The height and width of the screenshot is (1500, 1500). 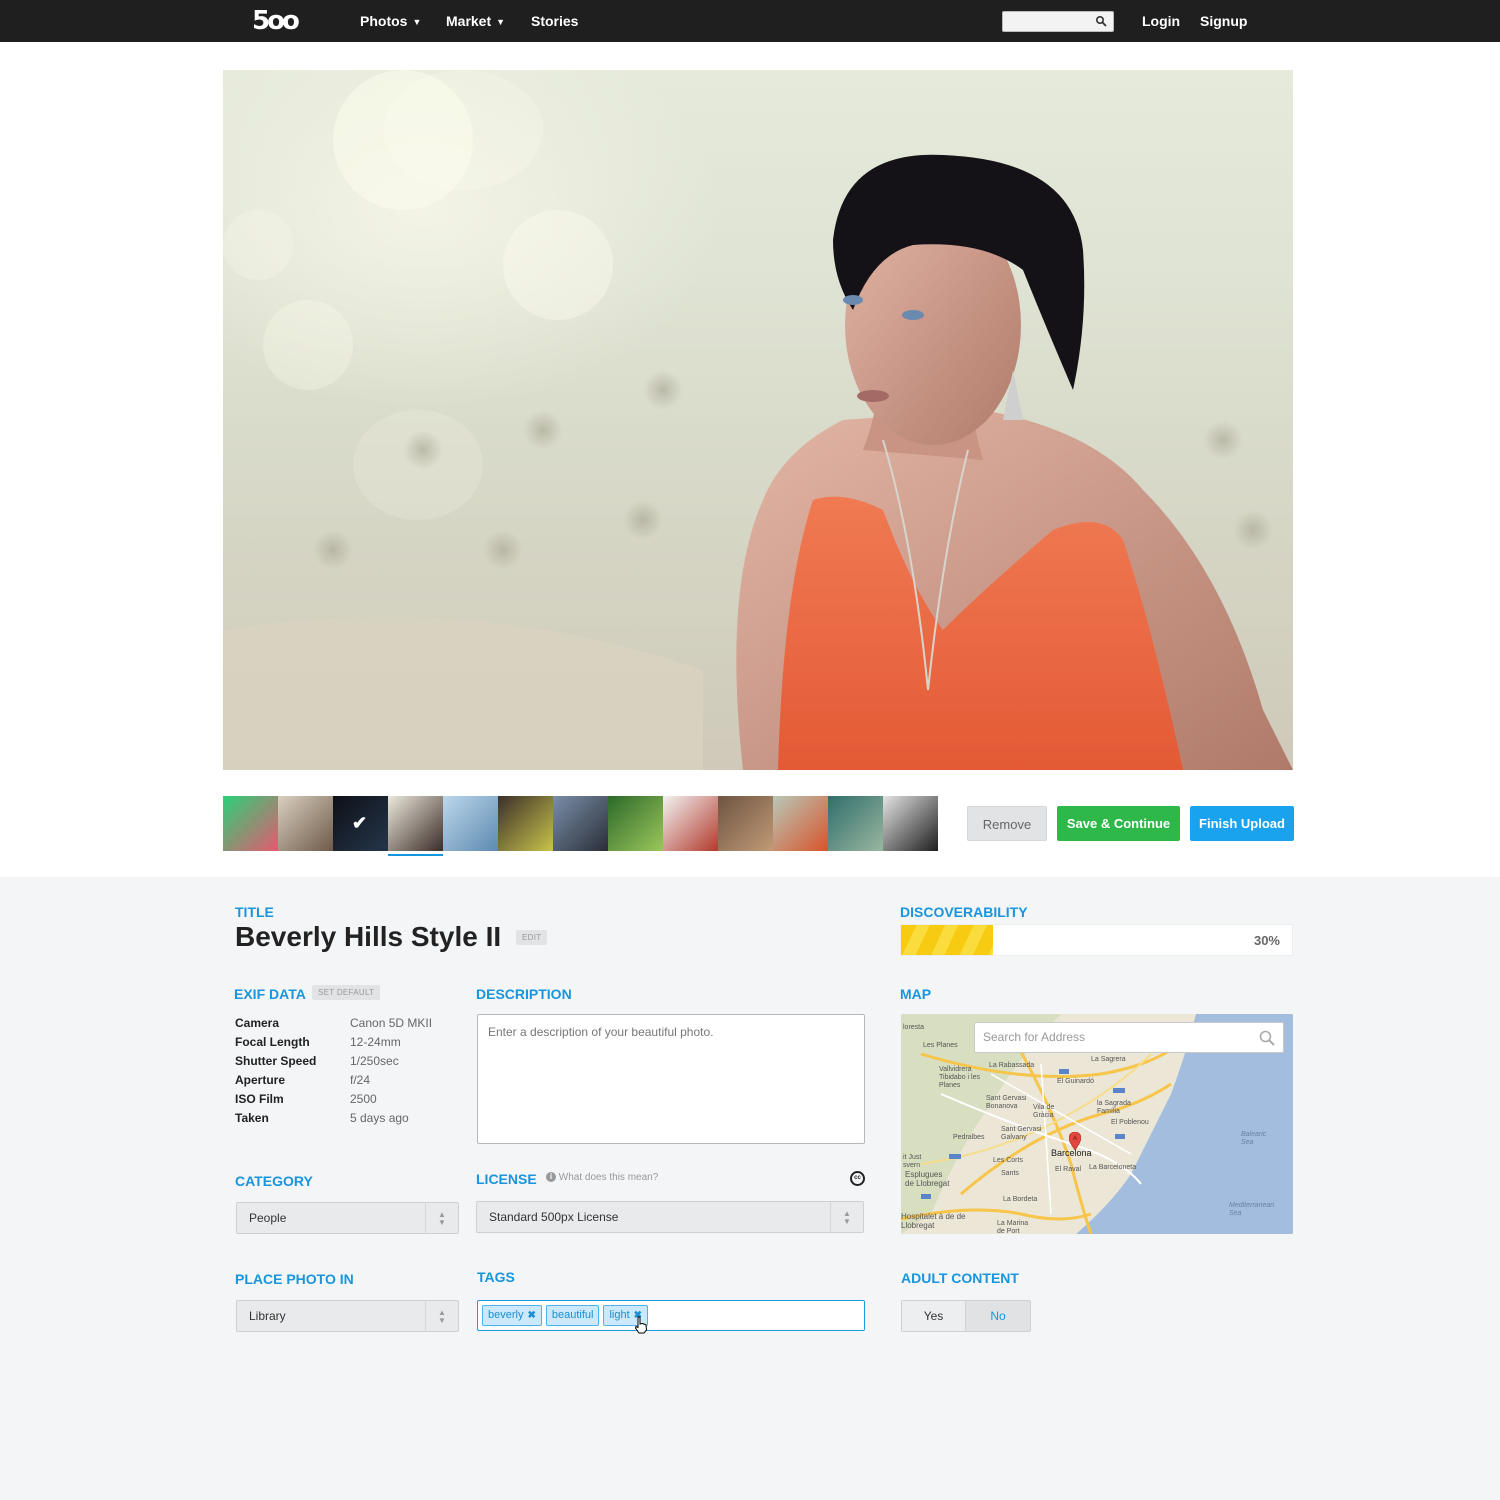 I want to click on map-label-text: Vila de Gràcia, so click(x=1044, y=1111).